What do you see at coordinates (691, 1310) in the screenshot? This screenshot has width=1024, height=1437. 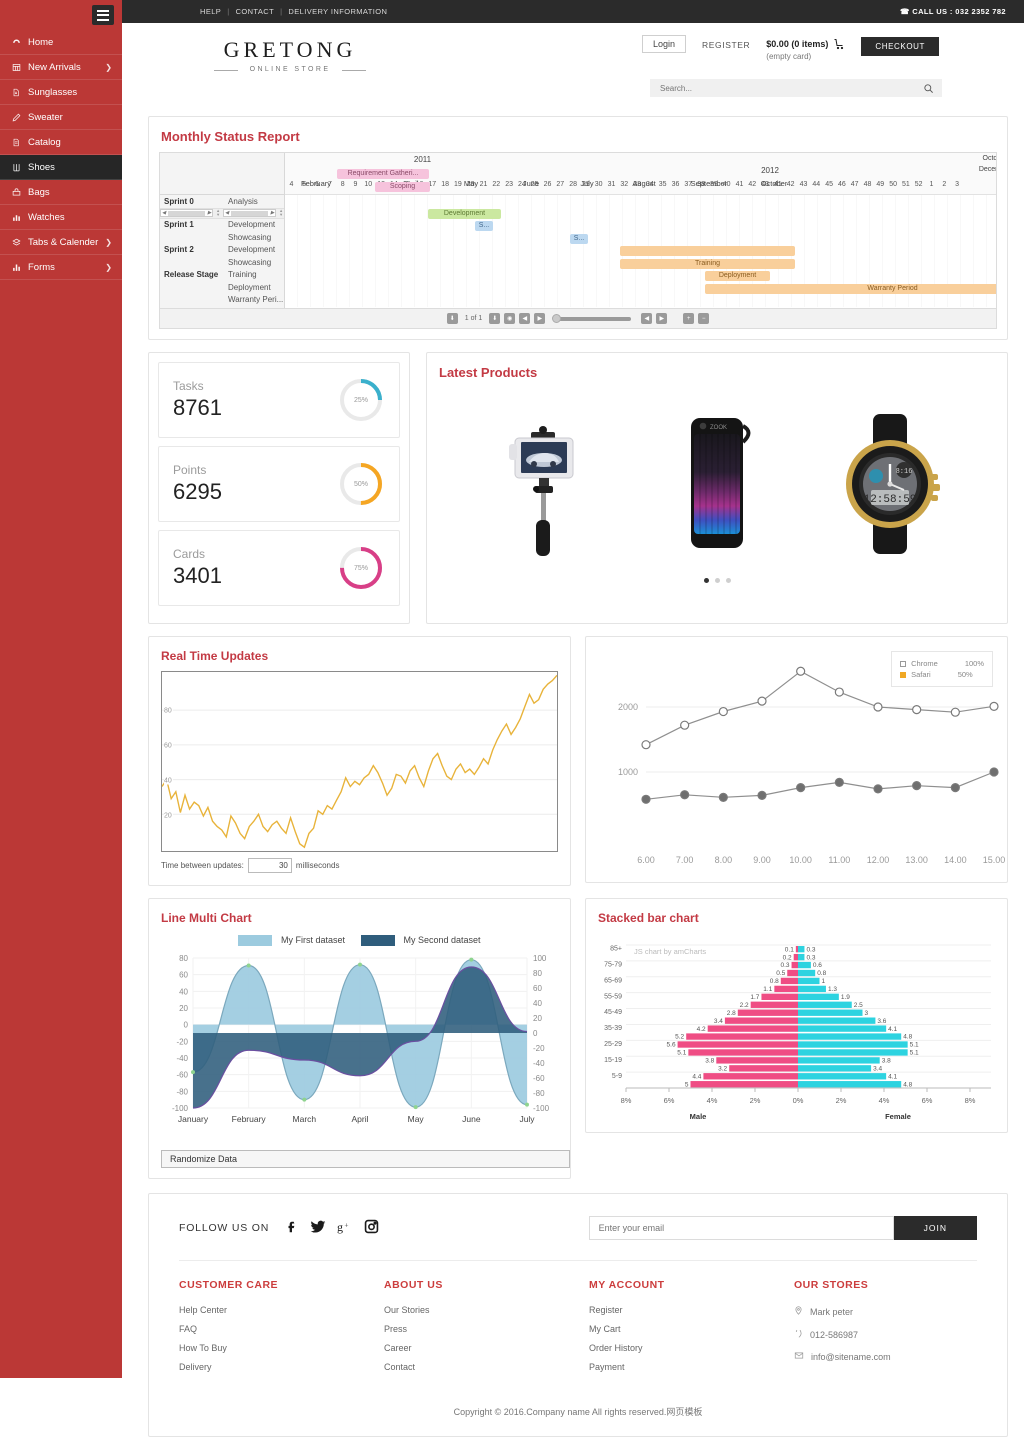 I see `footer-link-register: Register` at bounding box center [691, 1310].